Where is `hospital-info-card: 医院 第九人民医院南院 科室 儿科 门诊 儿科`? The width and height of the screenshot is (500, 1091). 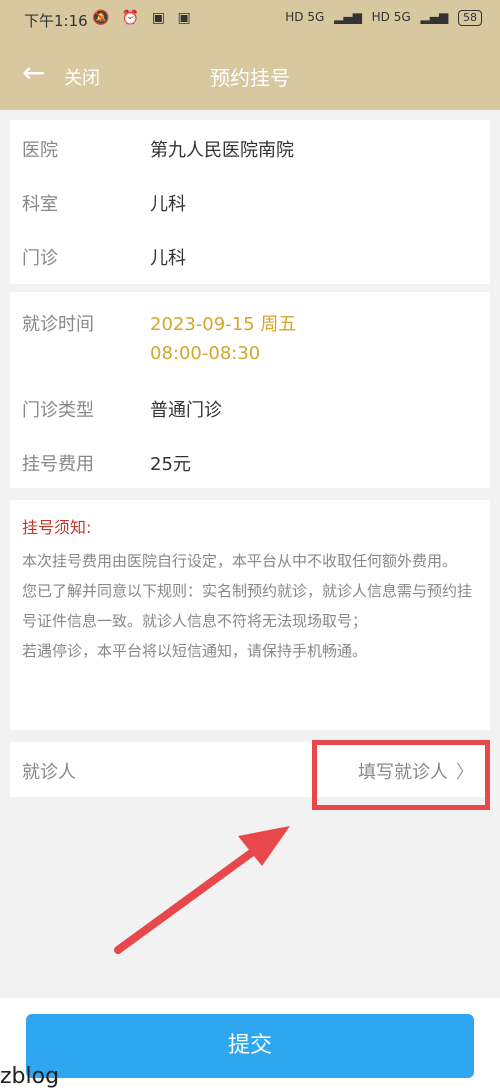
hospital-info-card: 医院 第九人民医院南院 科室 儿科 门诊 儿科 is located at coordinates (250, 202).